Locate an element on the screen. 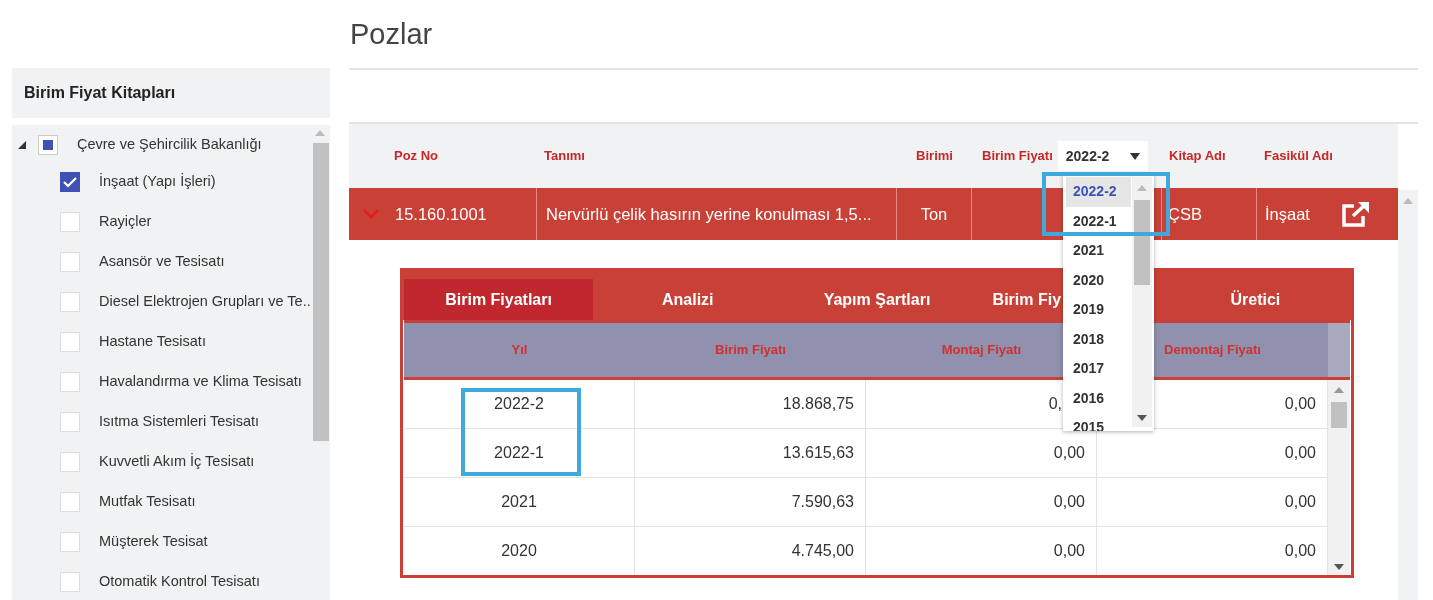  table-cell: 15.160.1001 is located at coordinates (462, 214).